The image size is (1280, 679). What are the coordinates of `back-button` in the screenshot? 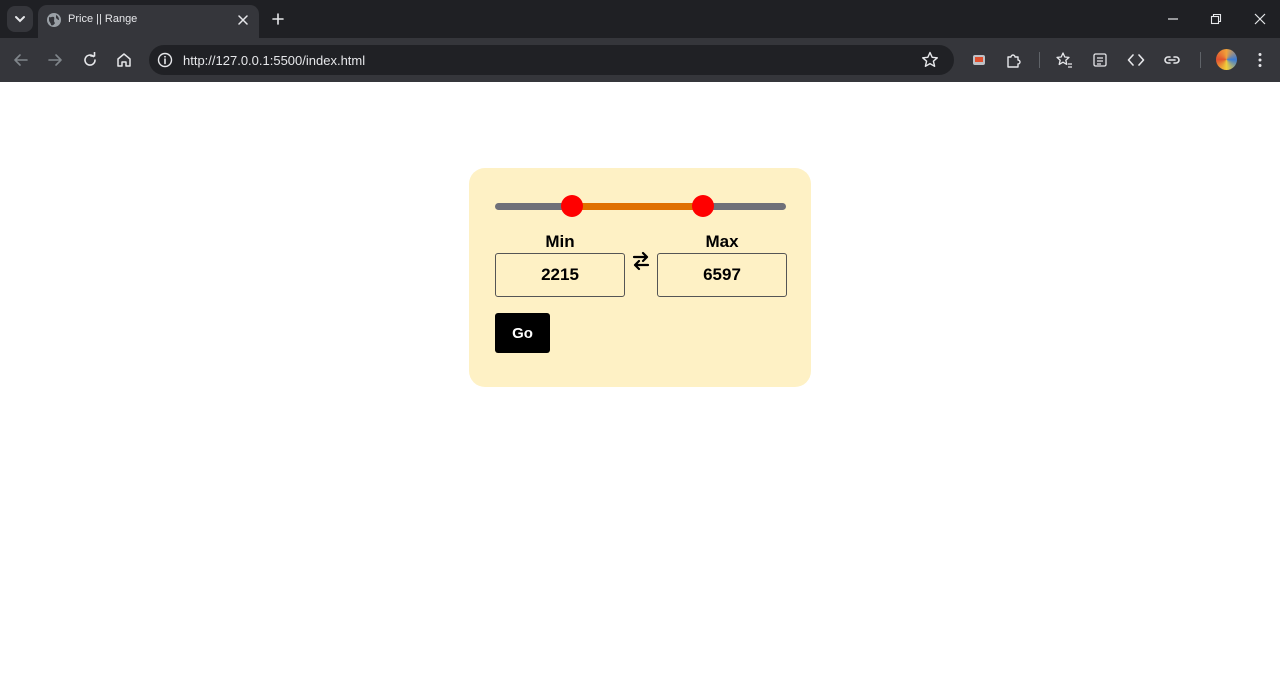 It's located at (21, 60).